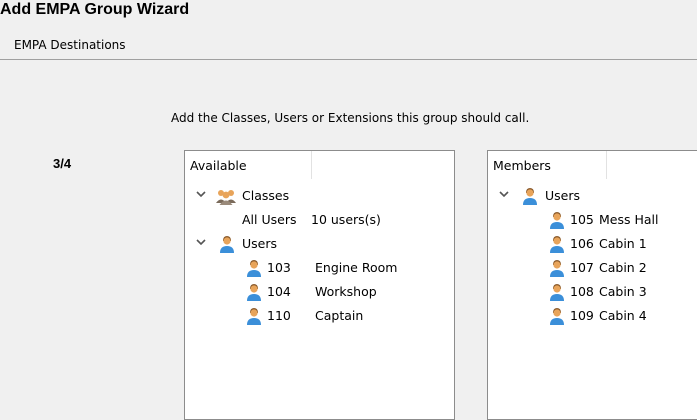 The height and width of the screenshot is (420, 697). I want to click on tree-node-classes: Classes, so click(319, 196).